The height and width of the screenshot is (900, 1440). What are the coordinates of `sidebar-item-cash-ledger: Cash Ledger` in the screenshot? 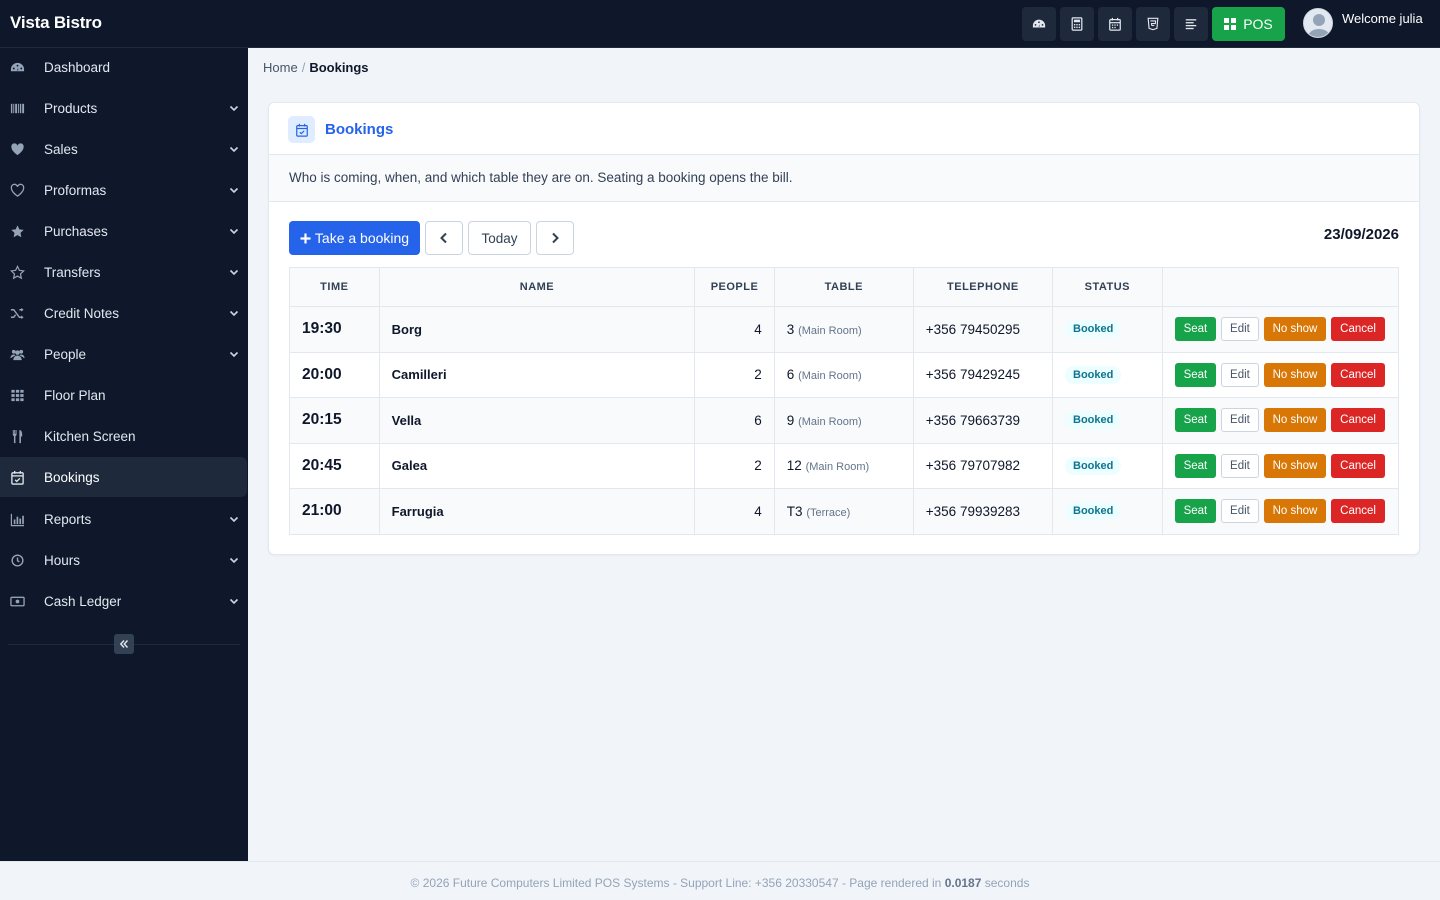 It's located at (123, 601).